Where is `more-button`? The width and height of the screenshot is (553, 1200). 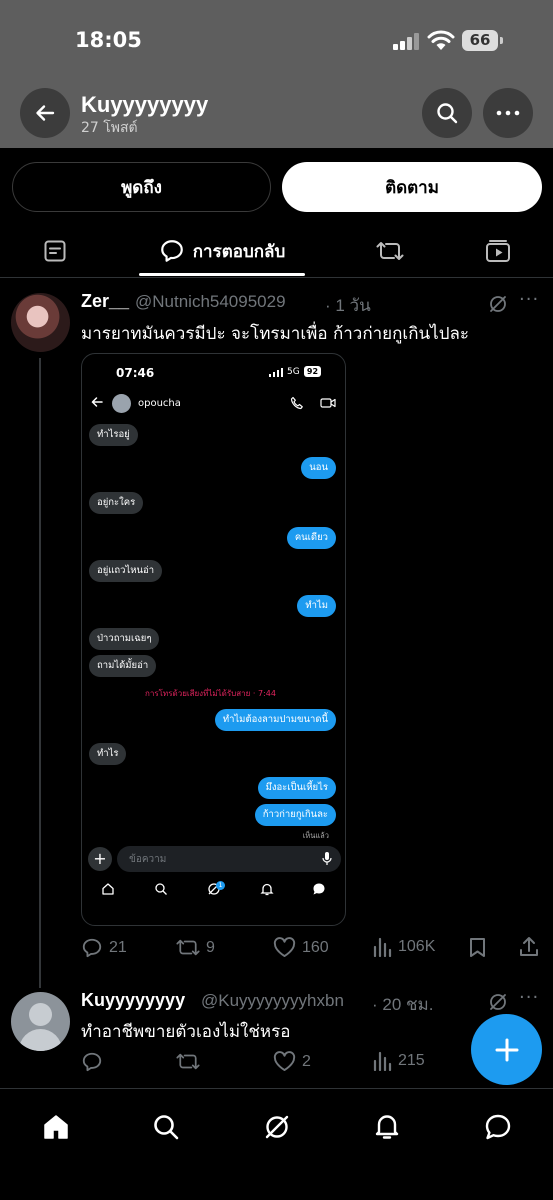
more-button is located at coordinates (508, 113).